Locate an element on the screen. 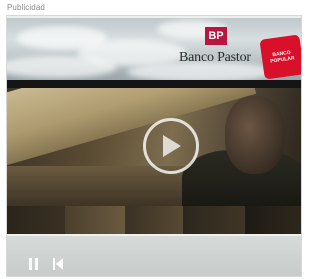 Image resolution: width=320 pixels, height=279 pixels. video-controls is located at coordinates (154, 256).